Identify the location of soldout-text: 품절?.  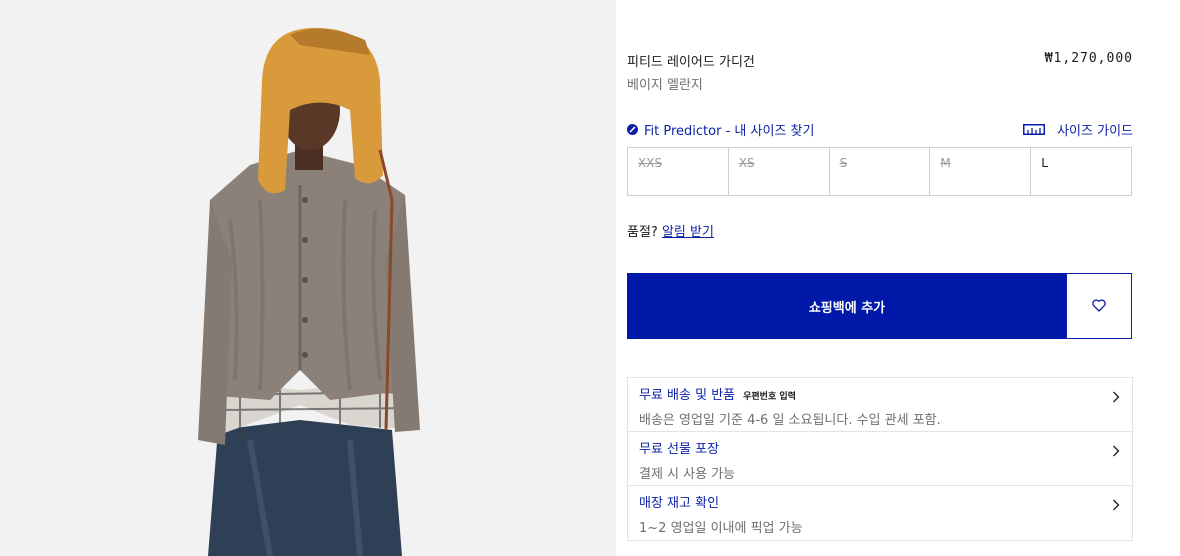
(642, 232).